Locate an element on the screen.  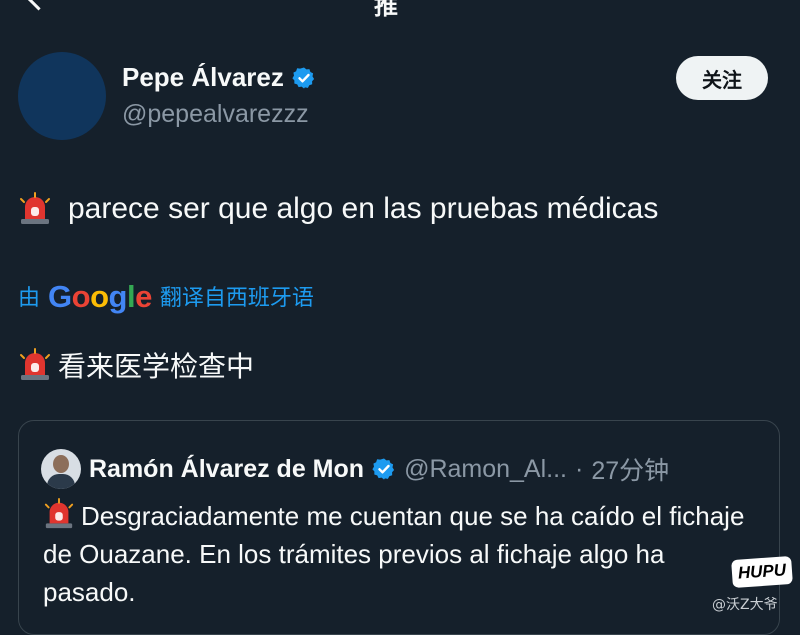
watermark-text: @沃Z大爷 is located at coordinates (745, 605).